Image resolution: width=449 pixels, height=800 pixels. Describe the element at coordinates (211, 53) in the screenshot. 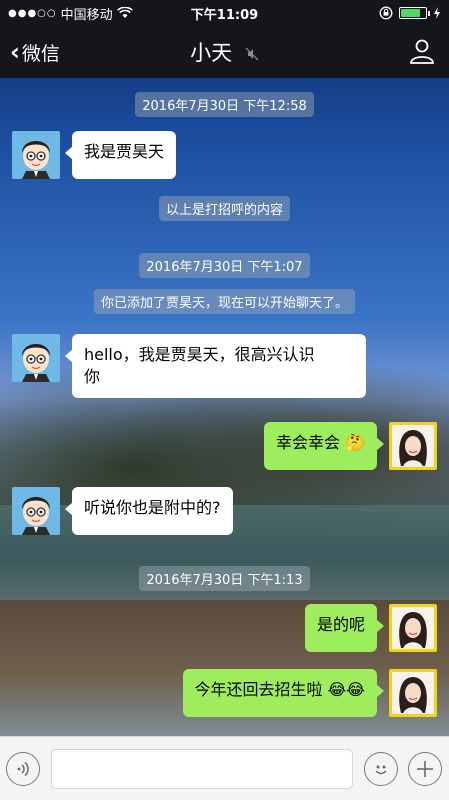

I see `chat-title-text: 小天` at that location.